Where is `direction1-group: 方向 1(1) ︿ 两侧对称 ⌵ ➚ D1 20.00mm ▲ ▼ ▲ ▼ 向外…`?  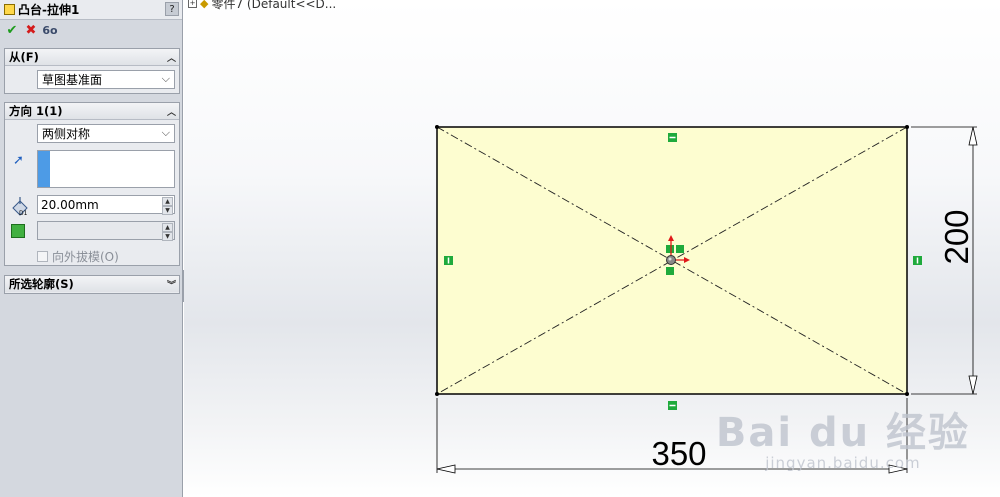
direction1-group: 方向 1(1) ︿ 两侧对称 ⌵ ➚ D1 20.00mm ▲ ▼ ▲ ▼ 向外… is located at coordinates (92, 184).